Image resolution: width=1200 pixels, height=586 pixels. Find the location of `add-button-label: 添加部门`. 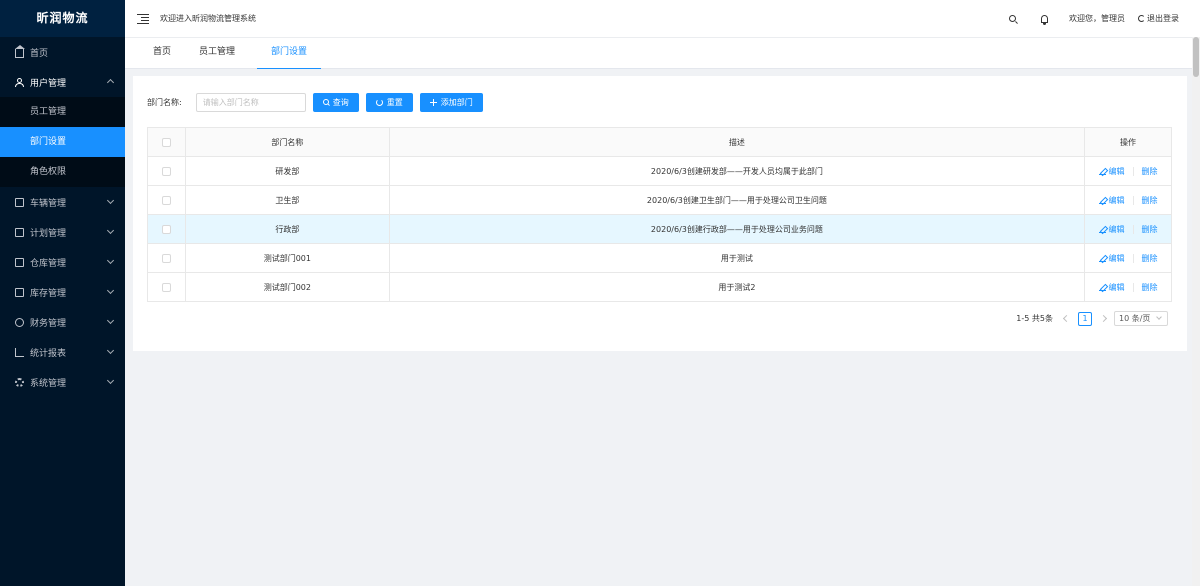

add-button-label: 添加部门 is located at coordinates (456, 102).